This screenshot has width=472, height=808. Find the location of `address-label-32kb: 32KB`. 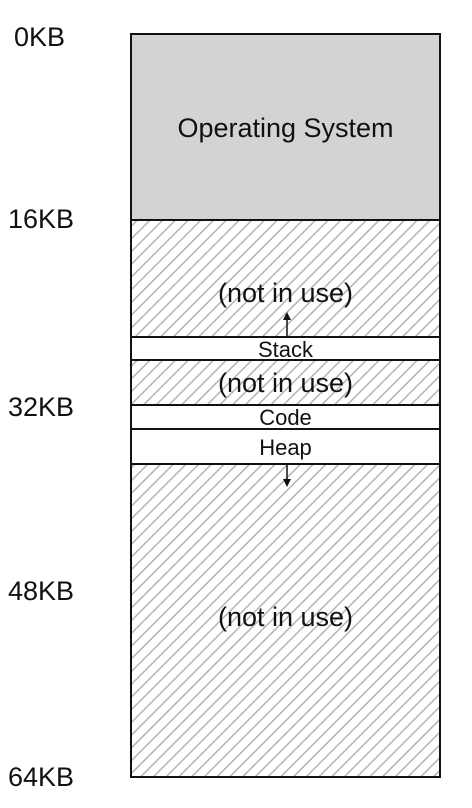

address-label-32kb: 32KB is located at coordinates (41, 407).